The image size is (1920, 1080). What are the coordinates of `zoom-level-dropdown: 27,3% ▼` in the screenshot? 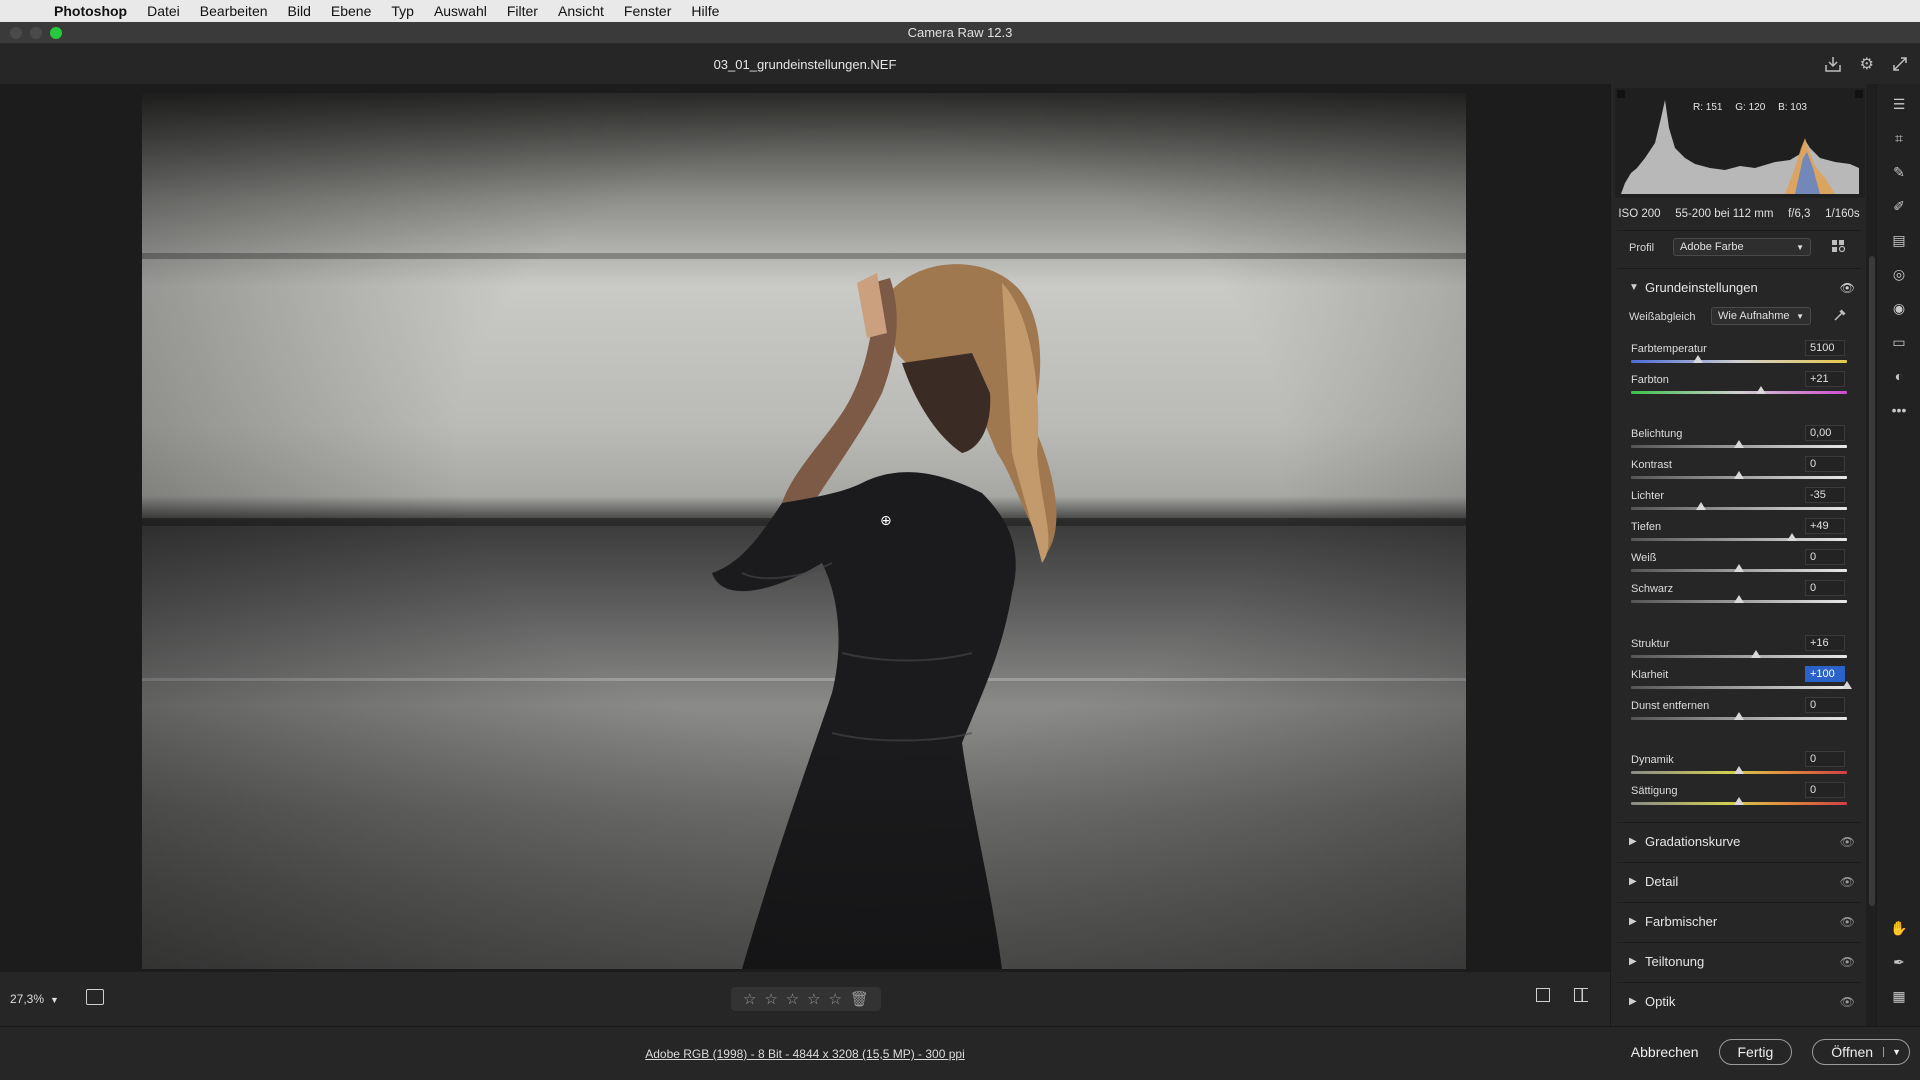 It's located at (34, 999).